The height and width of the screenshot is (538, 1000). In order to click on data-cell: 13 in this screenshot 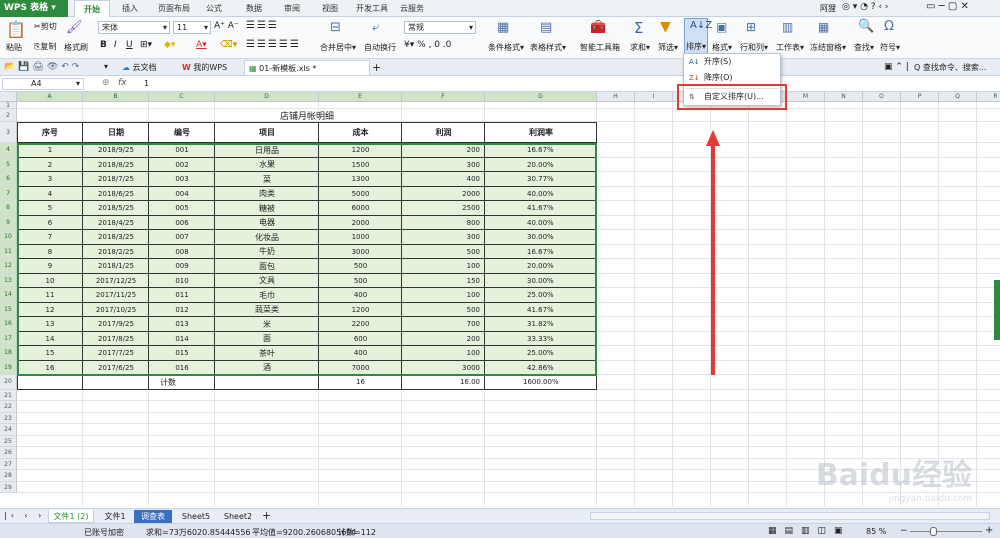, I will do `click(50, 324)`.